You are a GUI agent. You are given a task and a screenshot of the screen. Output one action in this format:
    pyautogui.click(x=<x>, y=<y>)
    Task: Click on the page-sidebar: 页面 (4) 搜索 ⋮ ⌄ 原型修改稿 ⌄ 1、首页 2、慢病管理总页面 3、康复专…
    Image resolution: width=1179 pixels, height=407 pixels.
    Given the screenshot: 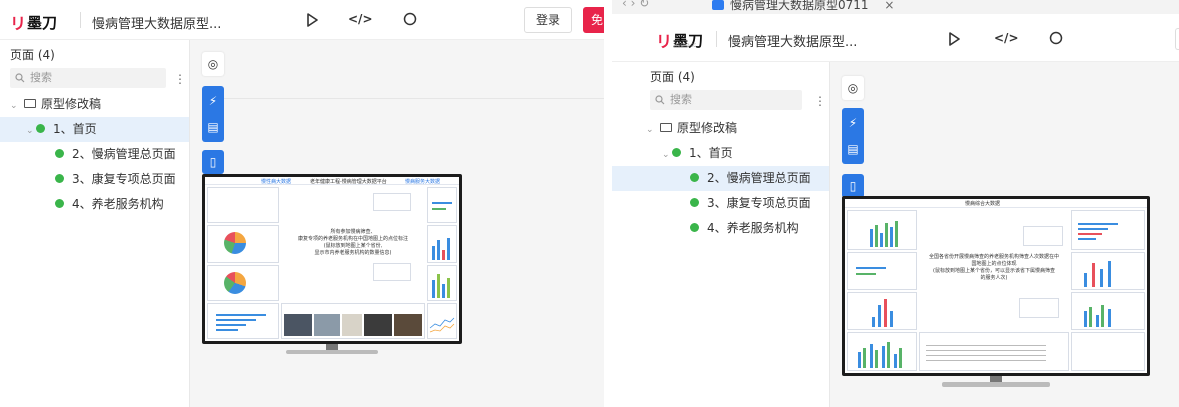 What is the action you would take?
    pyautogui.click(x=95, y=223)
    